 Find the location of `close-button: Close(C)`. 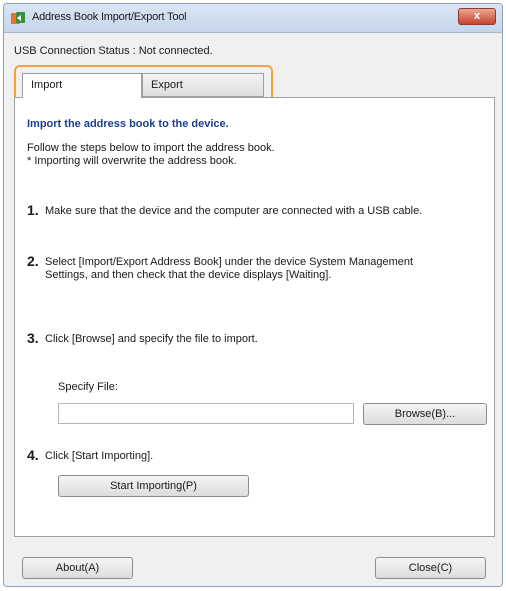

close-button: Close(C) is located at coordinates (430, 568).